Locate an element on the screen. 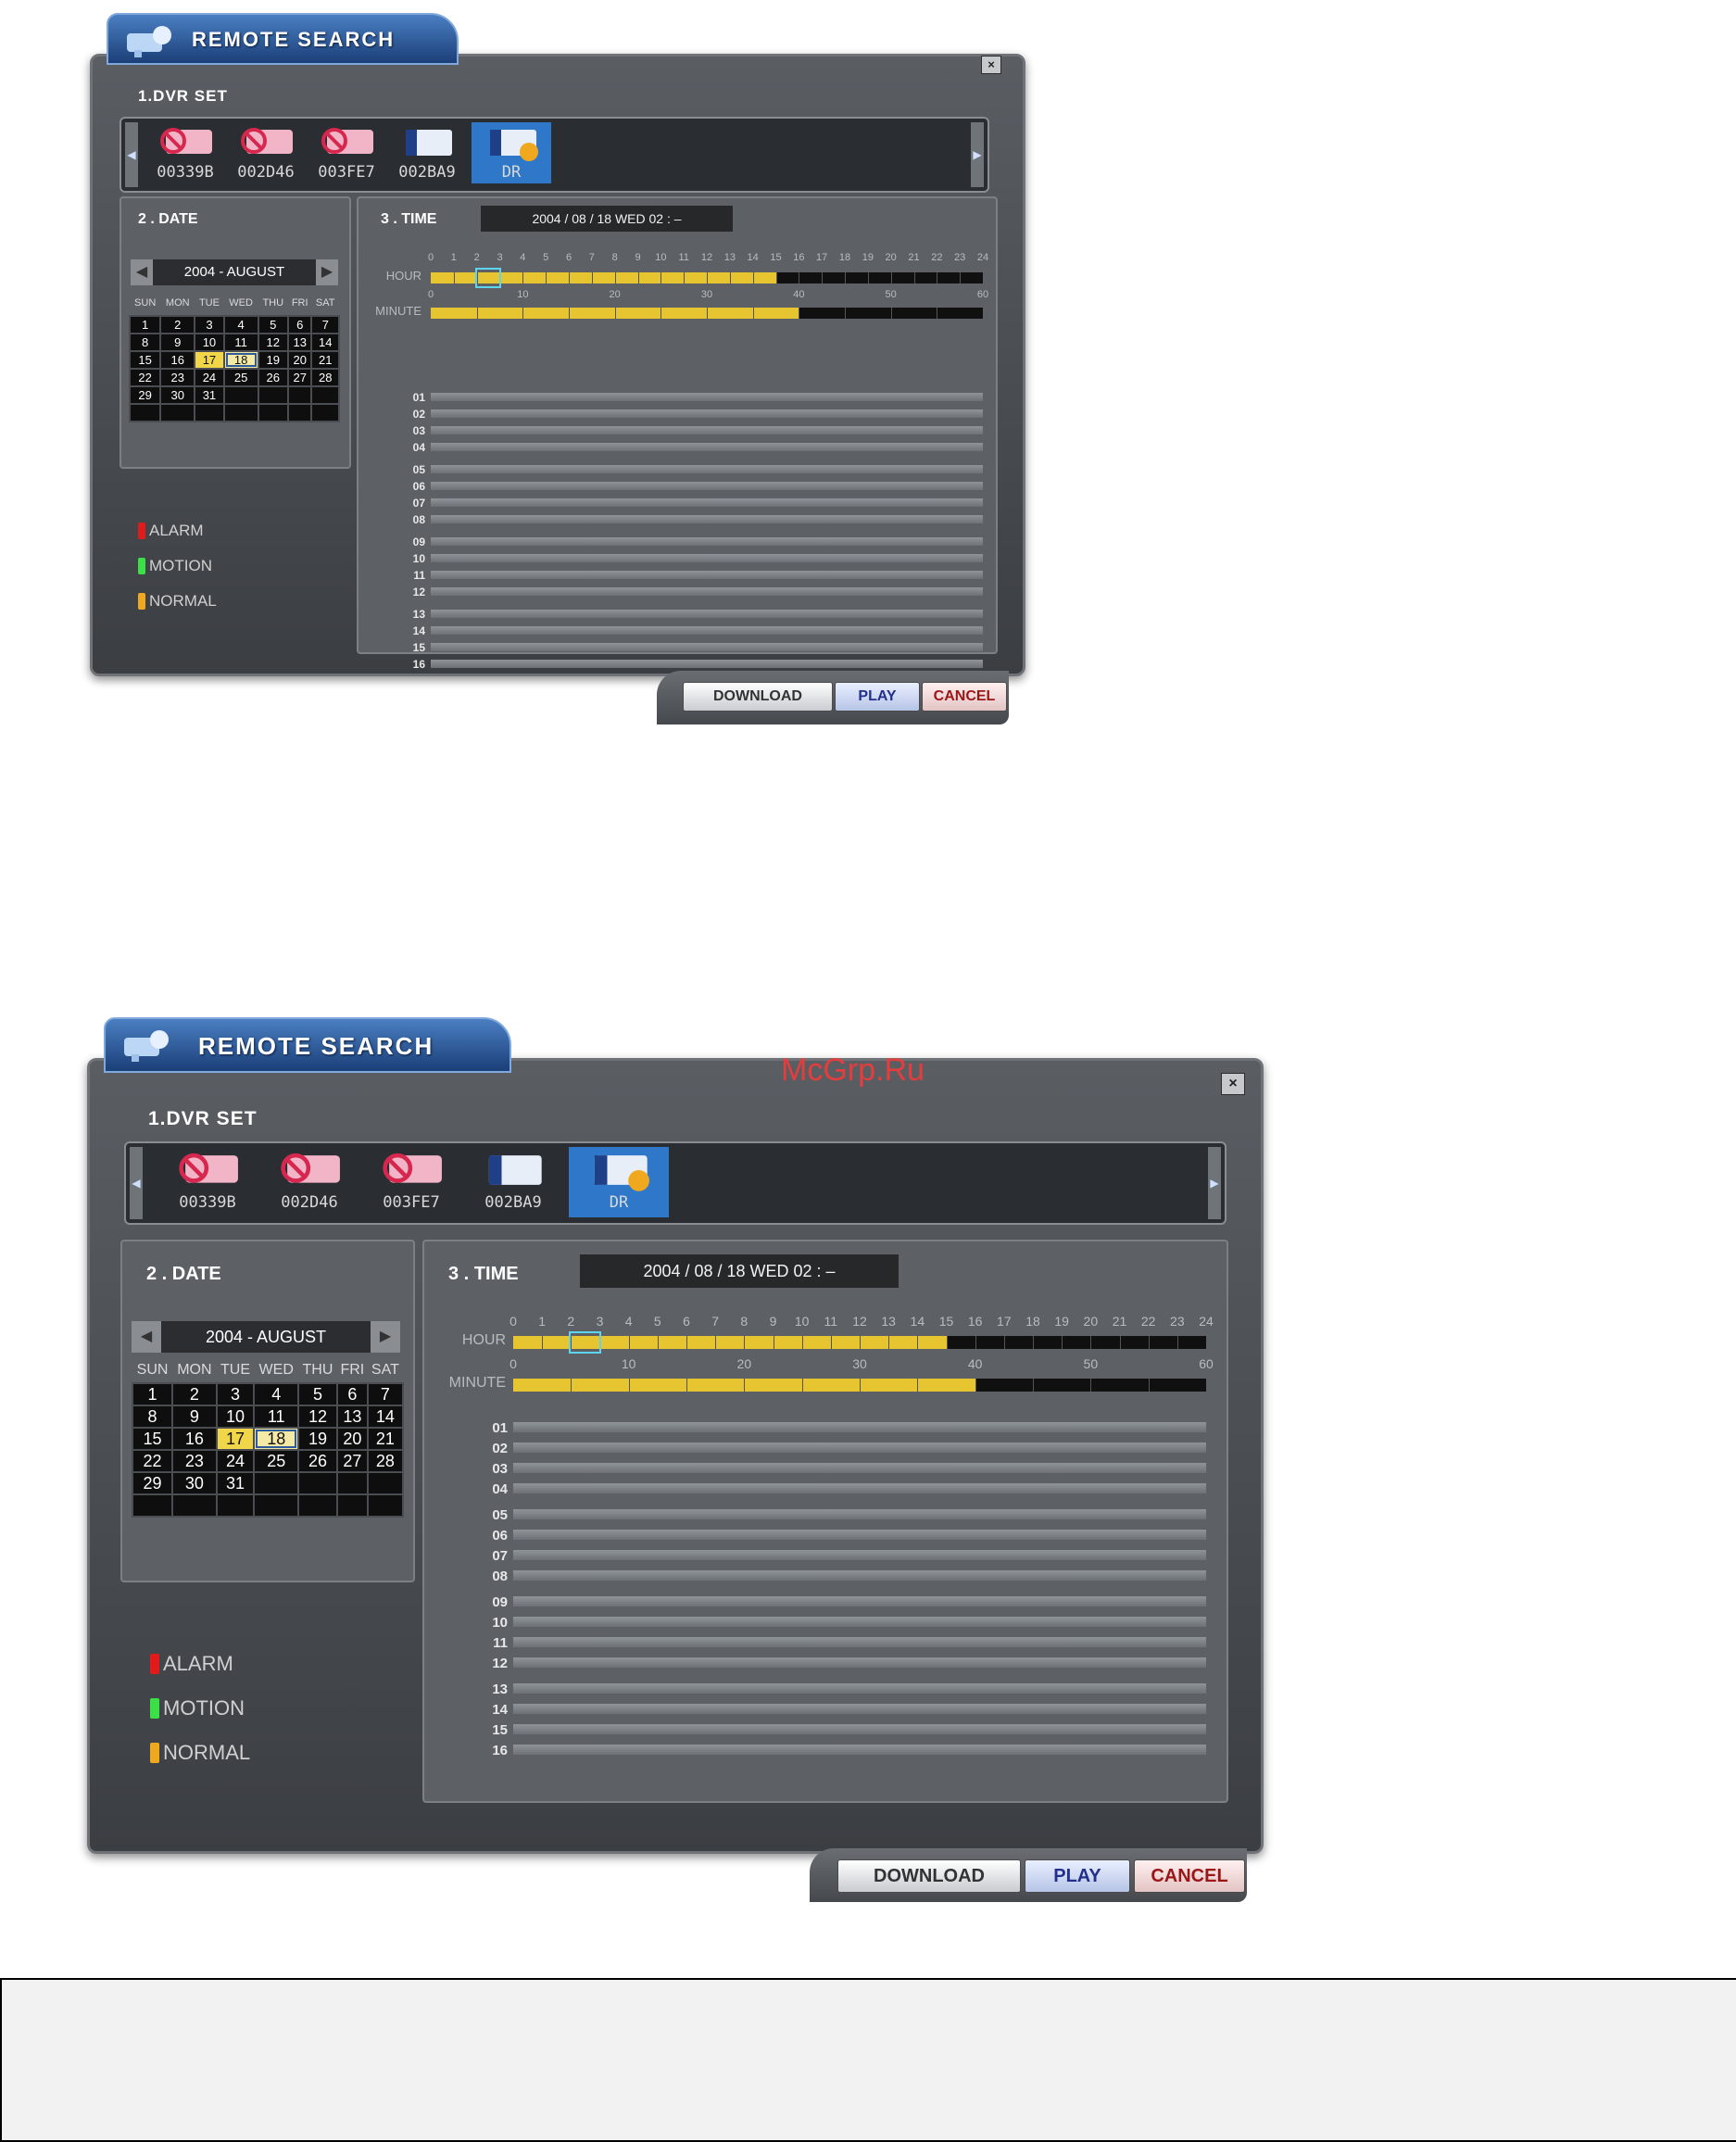  calendar-day: 3 is located at coordinates (209, 324).